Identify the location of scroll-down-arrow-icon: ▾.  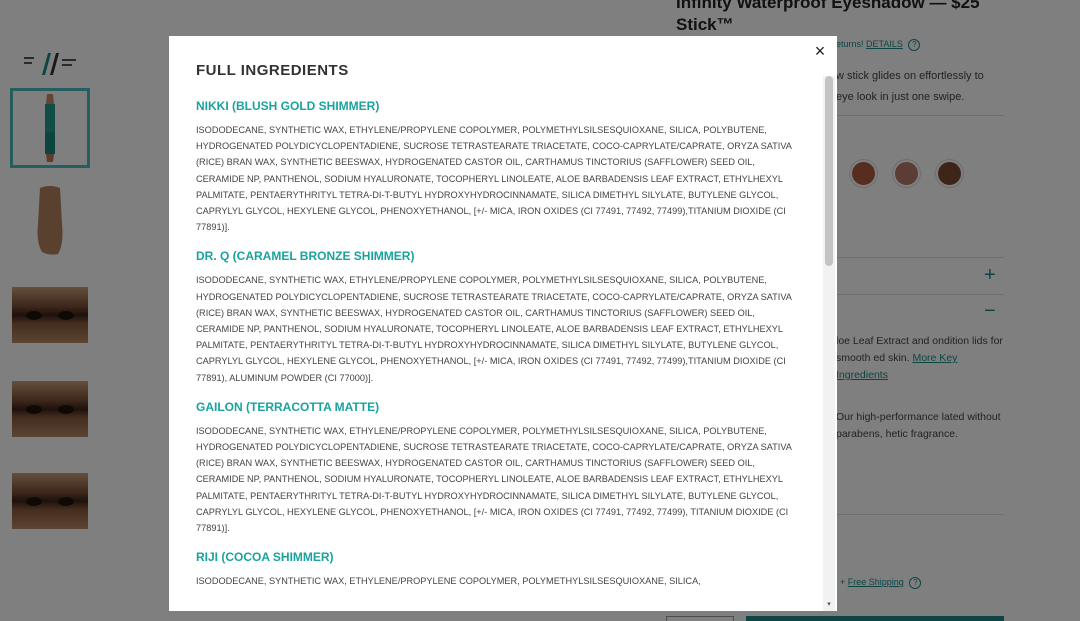
(829, 605).